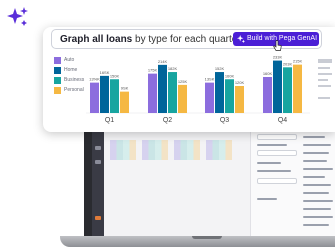 The height and width of the screenshot is (247, 335). What do you see at coordinates (297, 88) in the screenshot?
I see `bar-personal-q4` at bounding box center [297, 88].